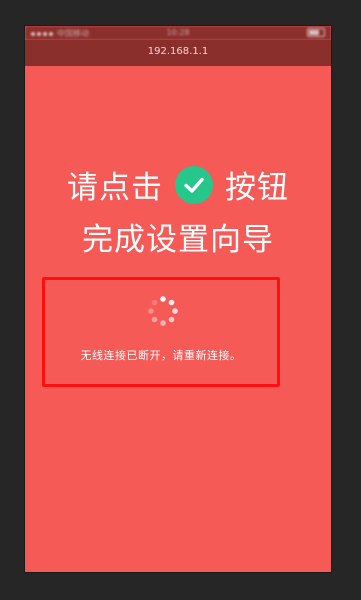  Describe the element at coordinates (194, 184) in the screenshot. I see `check-circle-icon` at that location.